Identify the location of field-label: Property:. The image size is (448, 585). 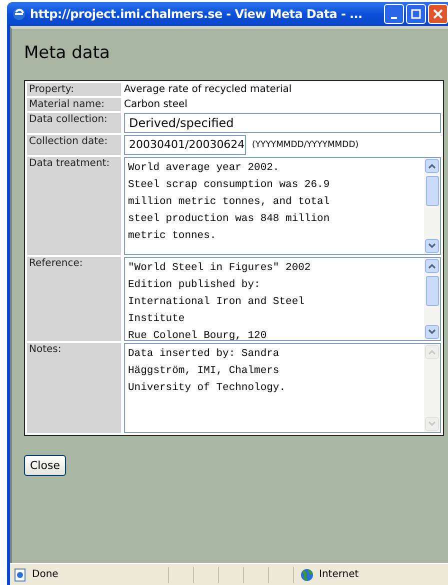
(74, 89).